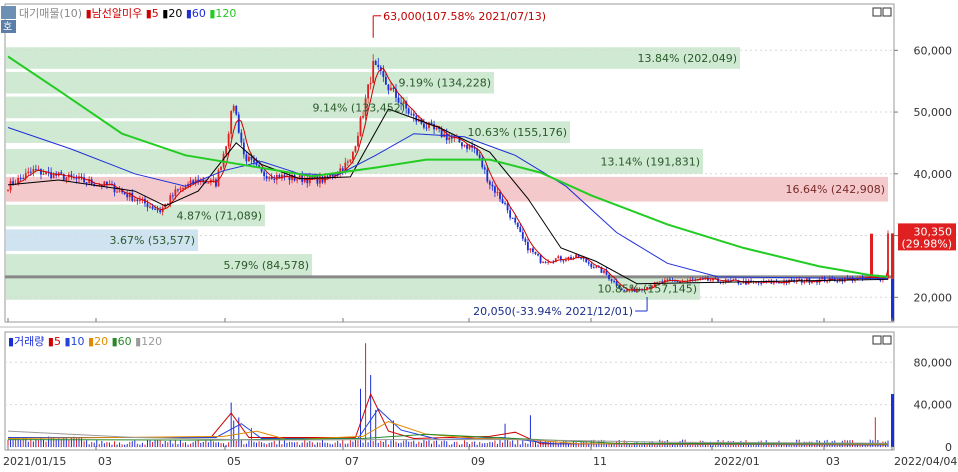 This screenshot has width=958, height=472. I want to click on price-panel-maximize-icon, so click(887, 12).